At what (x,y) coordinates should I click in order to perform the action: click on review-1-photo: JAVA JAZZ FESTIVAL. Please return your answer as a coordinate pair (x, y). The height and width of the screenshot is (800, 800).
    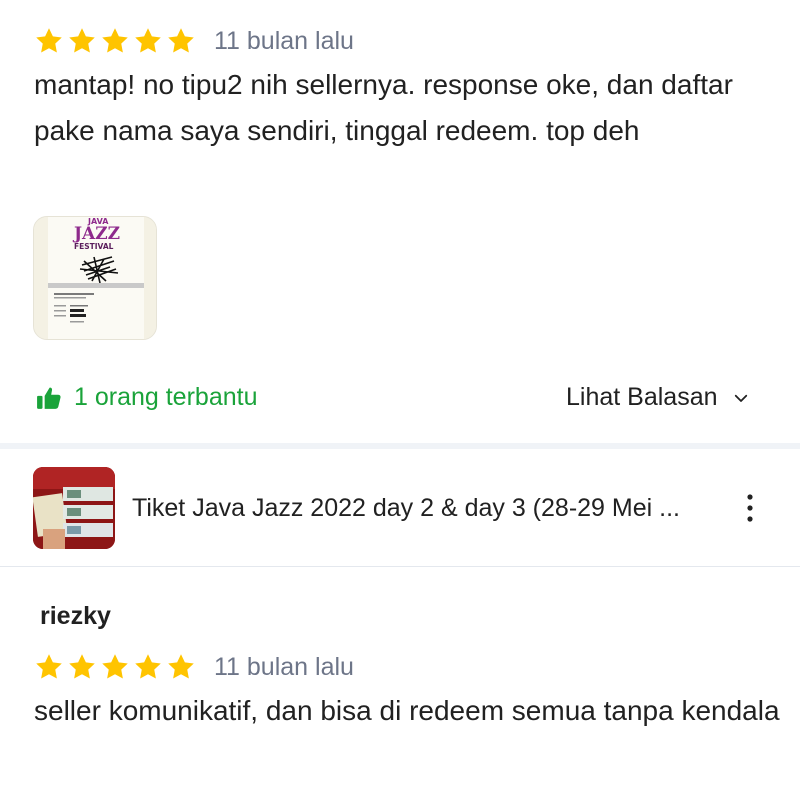
    Looking at the image, I should click on (95, 278).